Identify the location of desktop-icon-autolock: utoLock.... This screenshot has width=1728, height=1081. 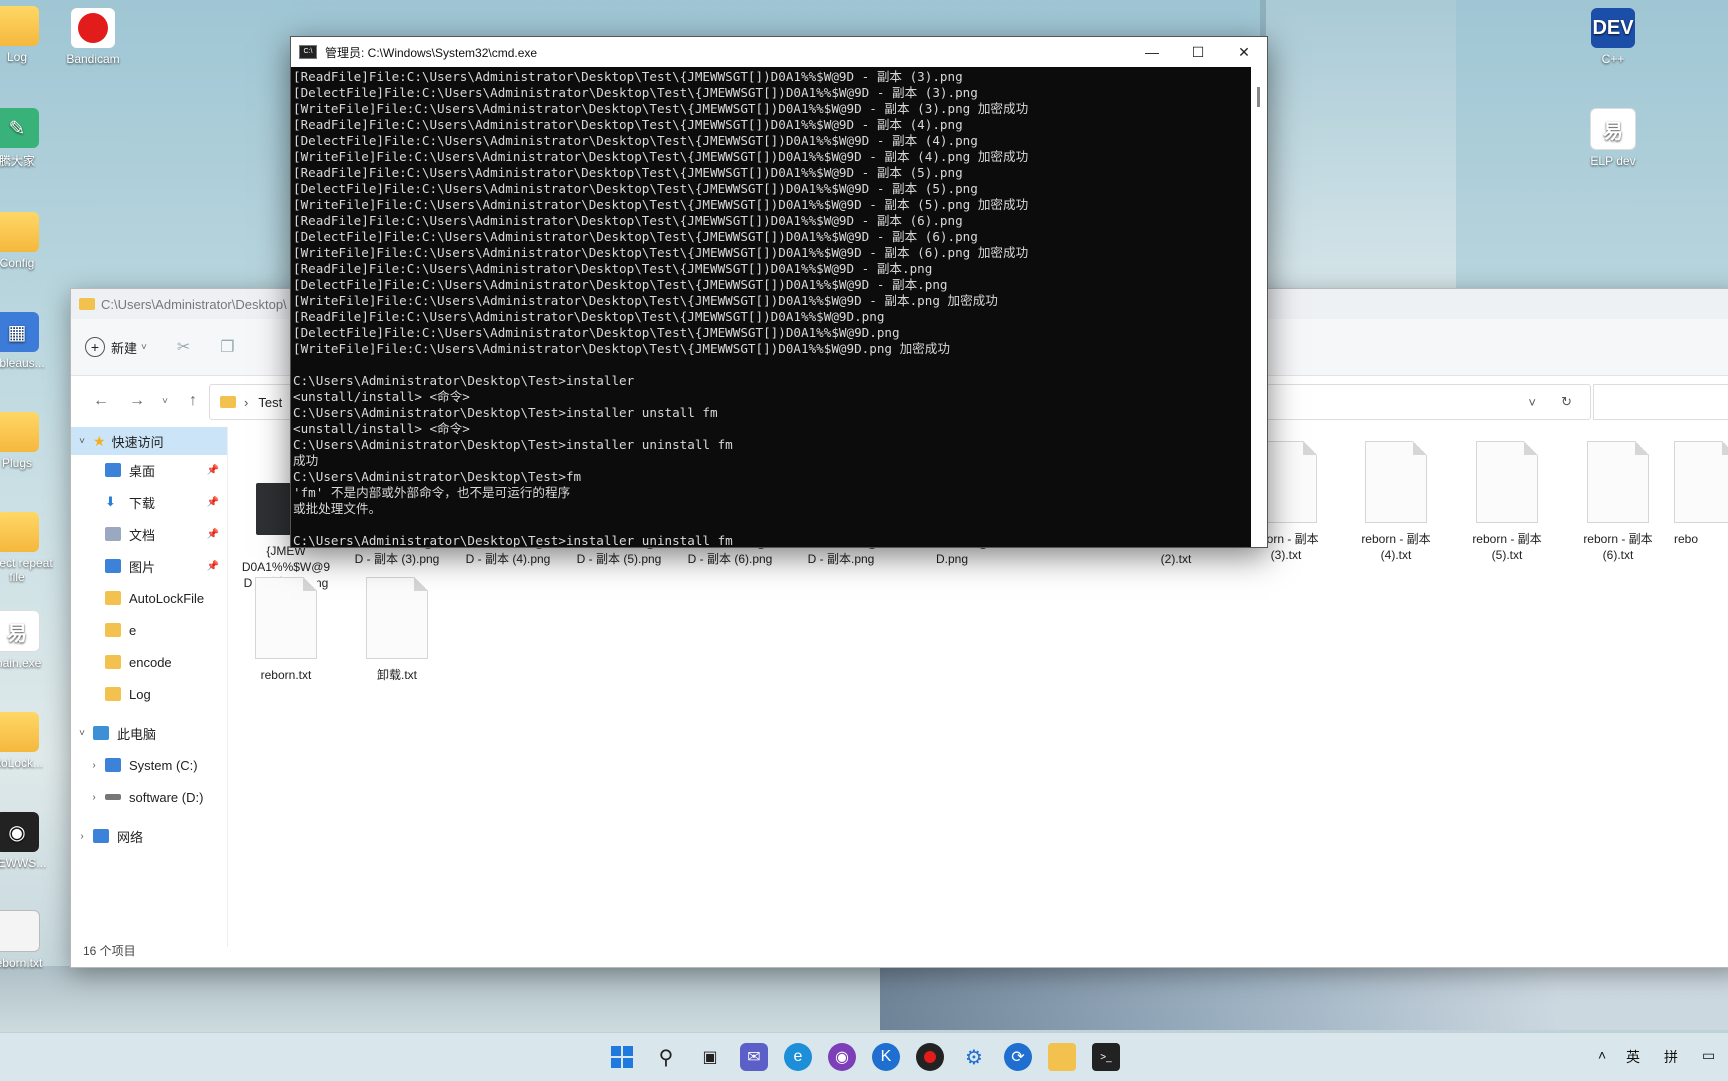
(31, 741).